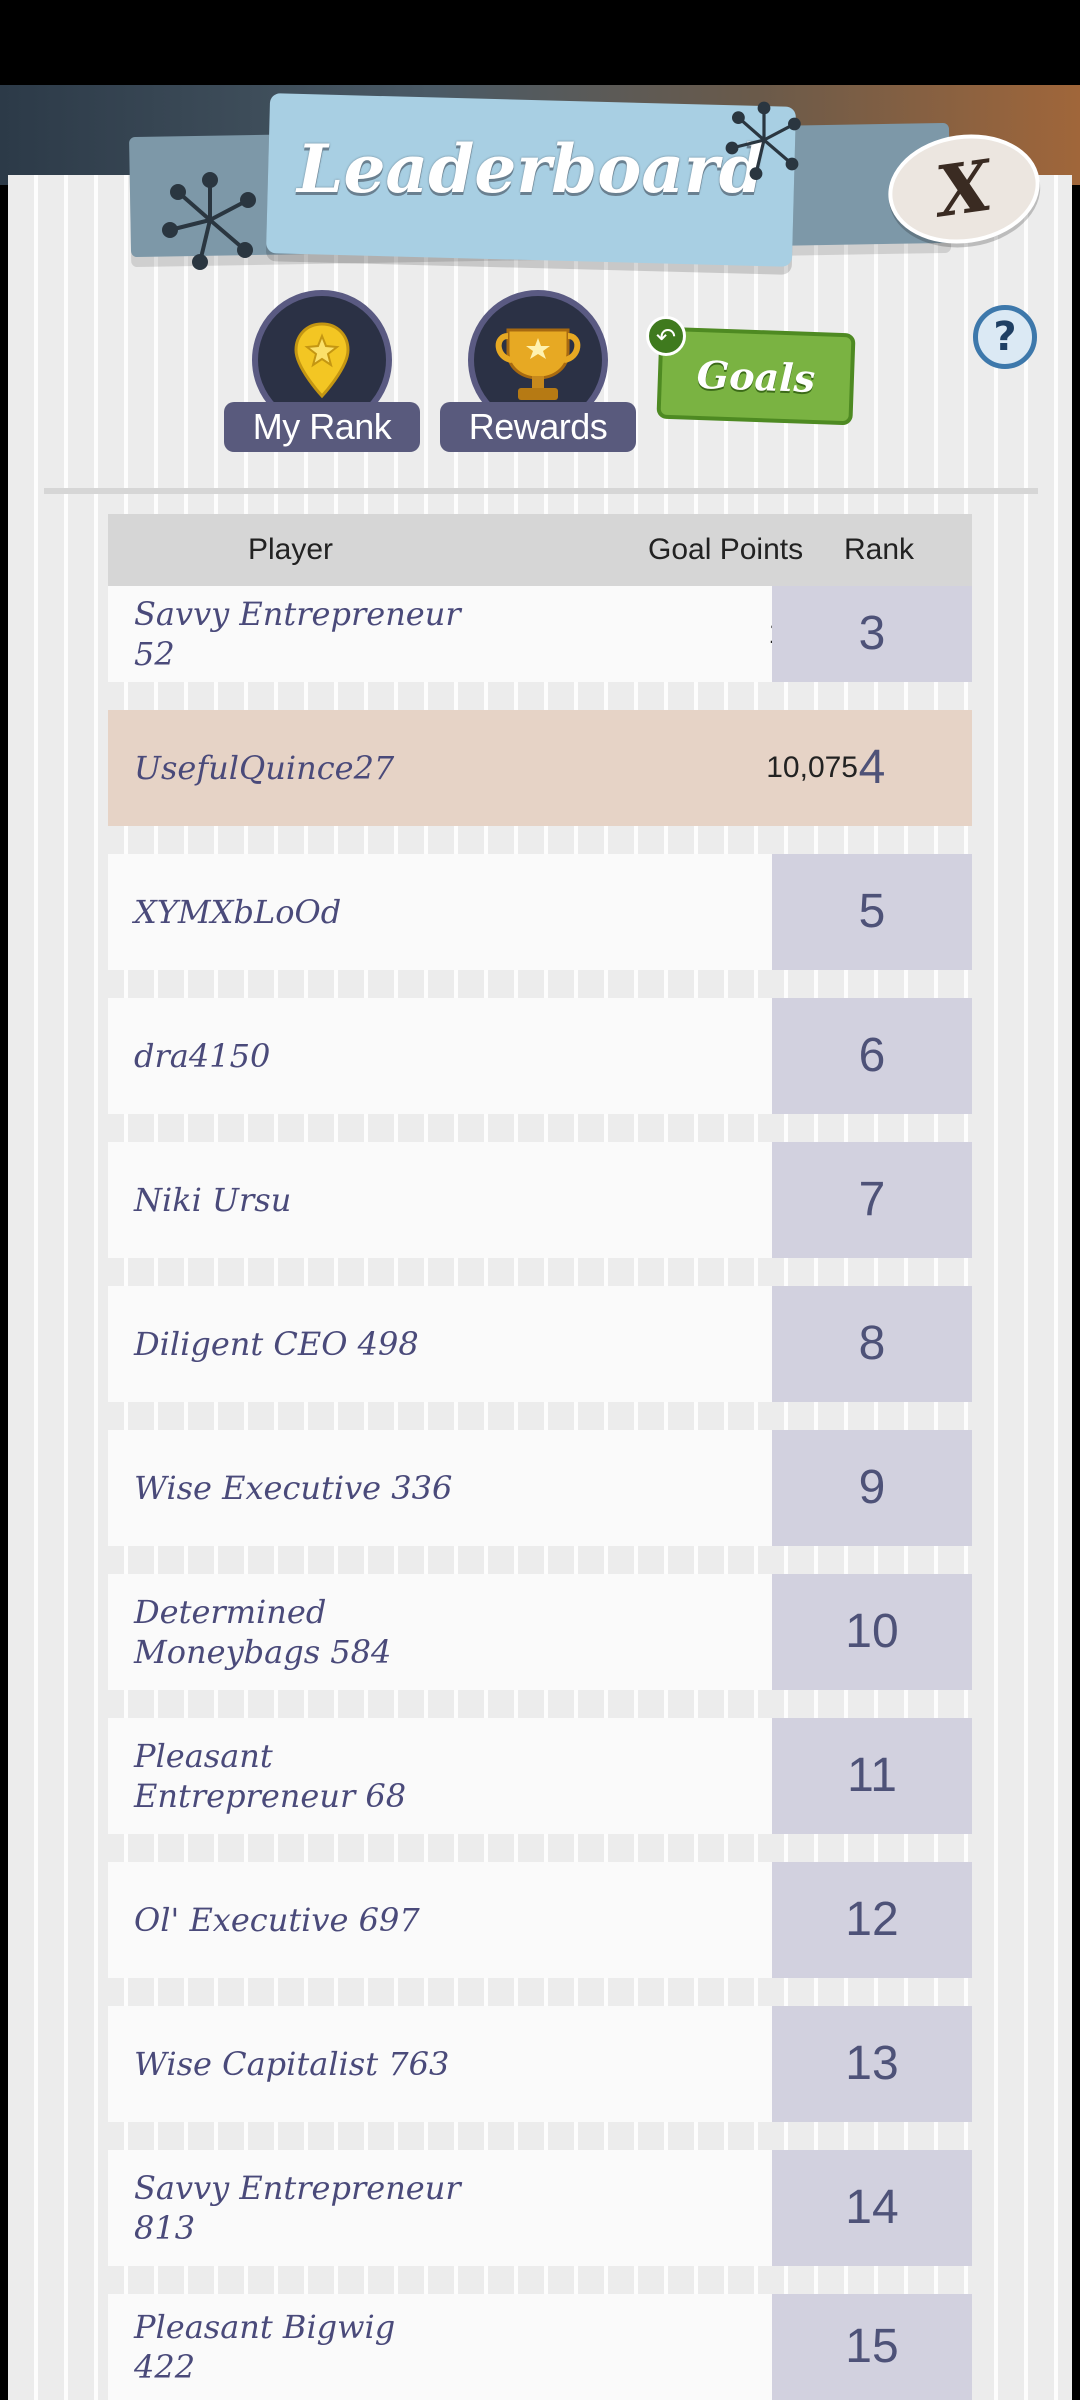 The width and height of the screenshot is (1080, 2400). What do you see at coordinates (872, 1344) in the screenshot?
I see `rank-value: 8` at bounding box center [872, 1344].